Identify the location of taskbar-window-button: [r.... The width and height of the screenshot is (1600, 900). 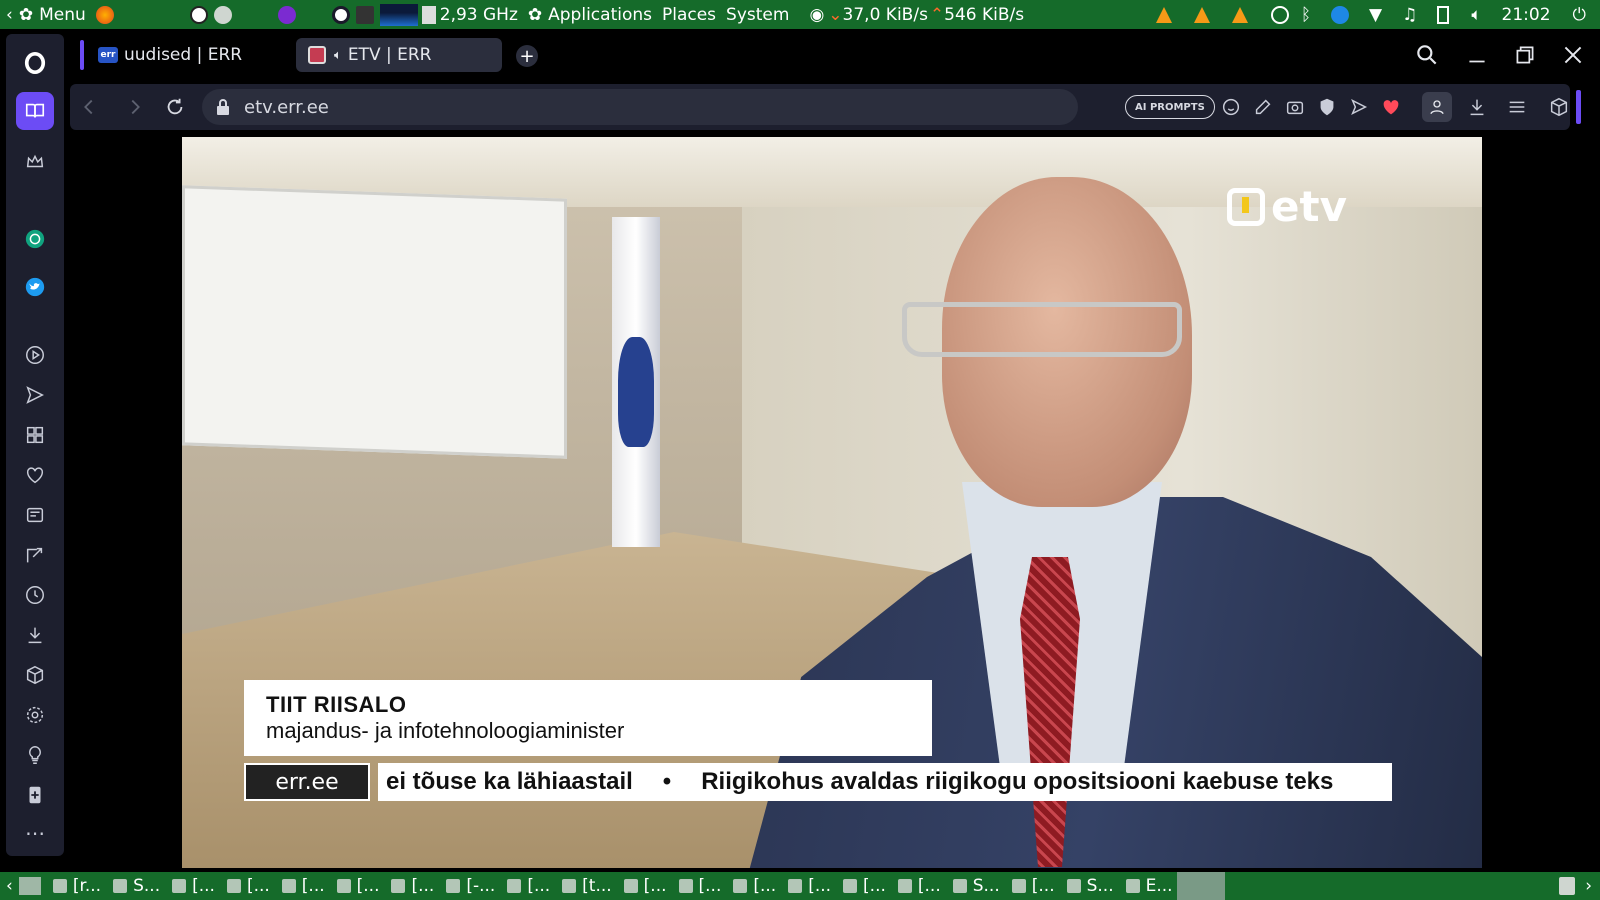
(75, 886).